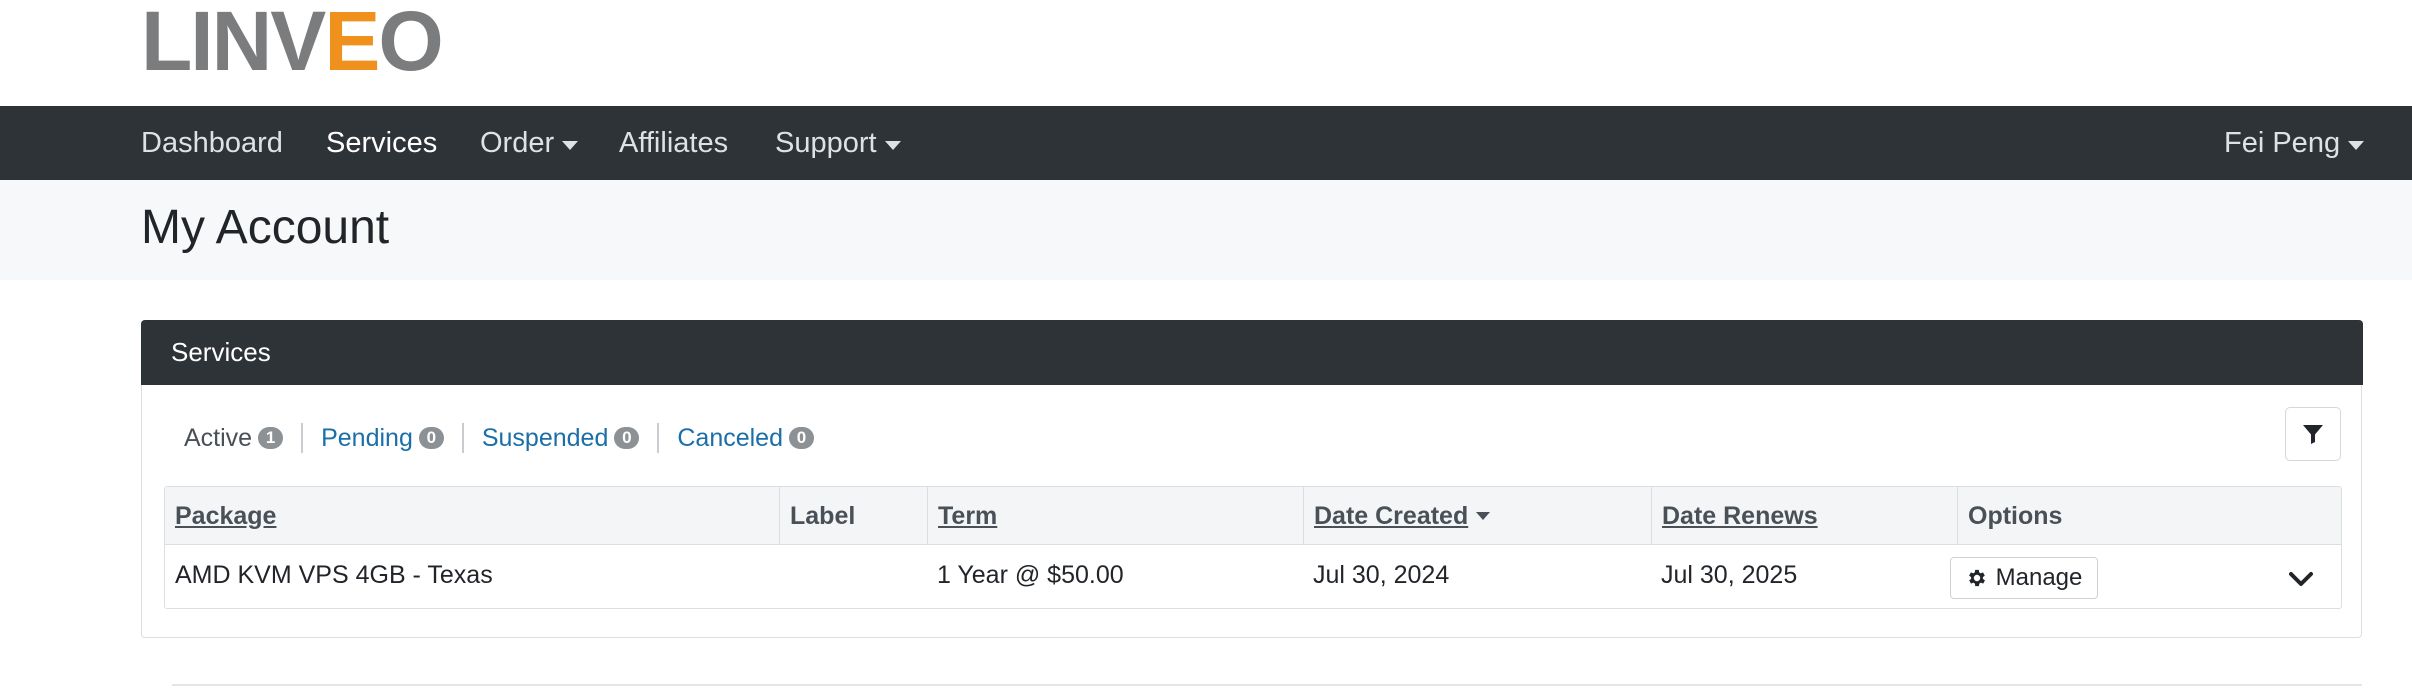 The height and width of the screenshot is (688, 2412). Describe the element at coordinates (1729, 574) in the screenshot. I see `cell-date-renews: Jul 30, 2025` at that location.